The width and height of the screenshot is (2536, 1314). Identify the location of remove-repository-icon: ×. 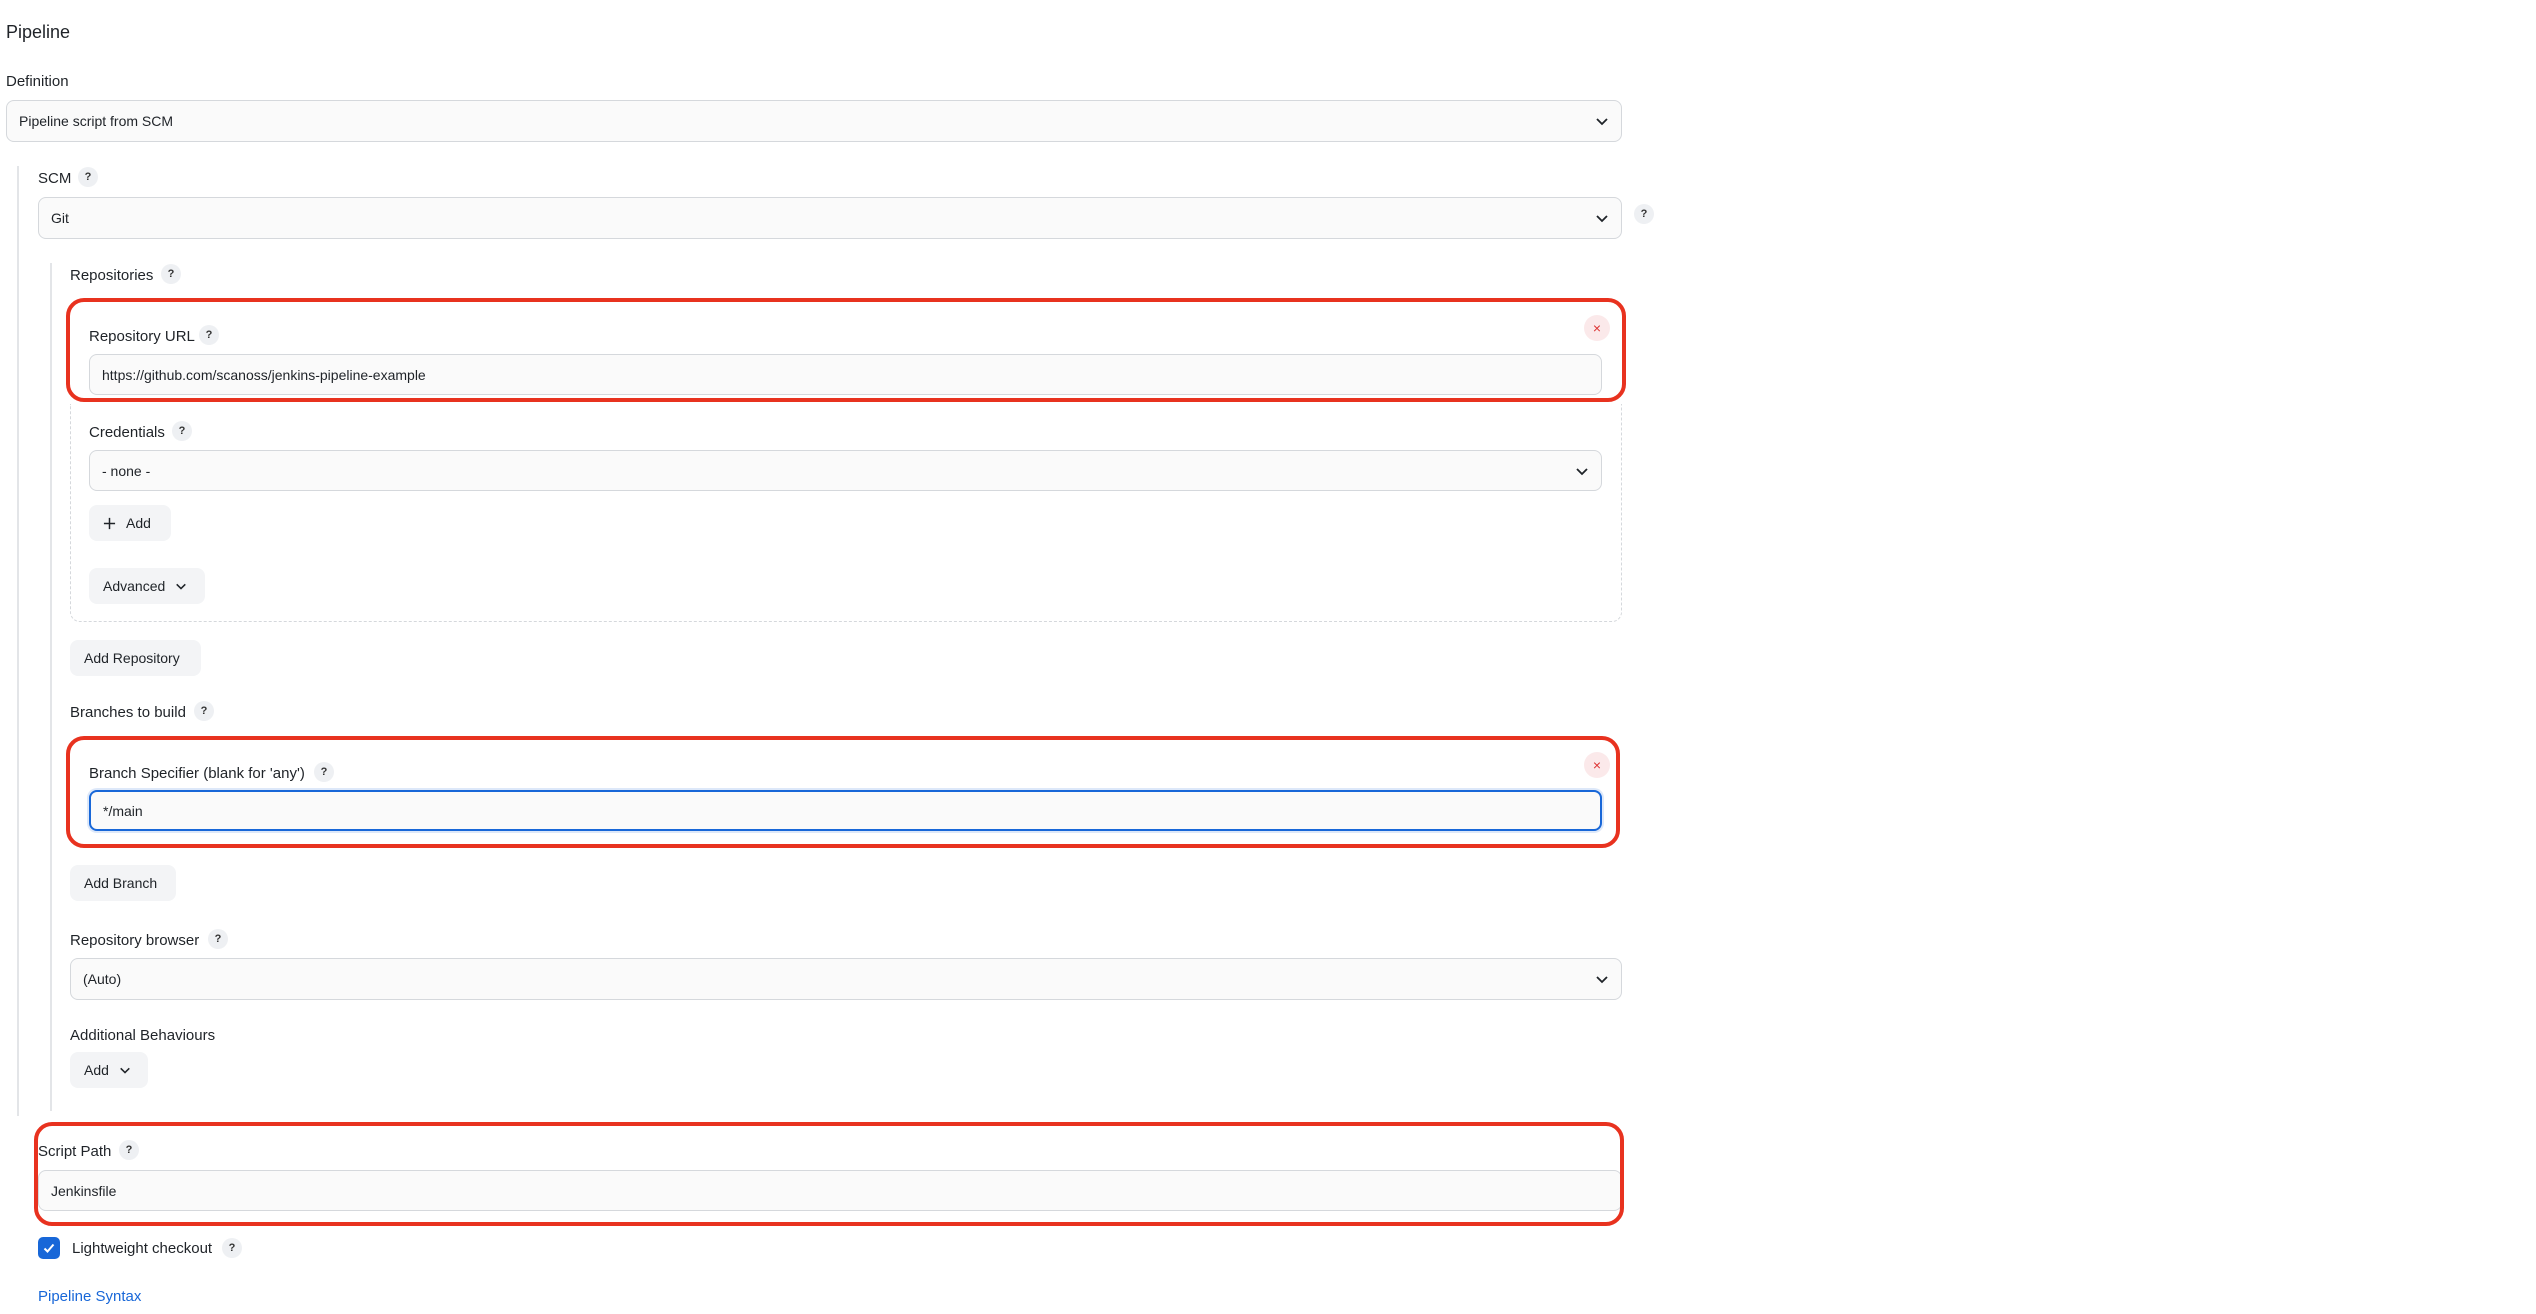
(1597, 328).